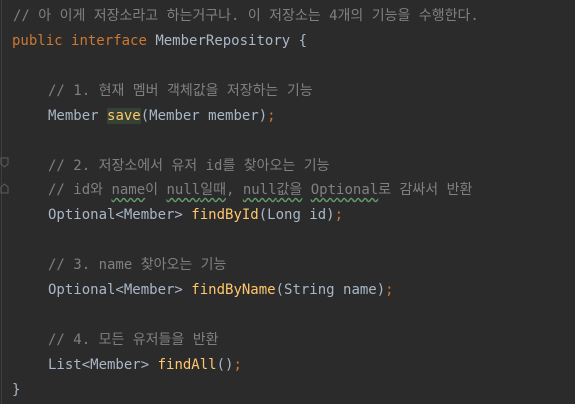 This screenshot has width=575, height=404. Describe the element at coordinates (225, 215) in the screenshot. I see `method-name-find-by-id: findById` at that location.